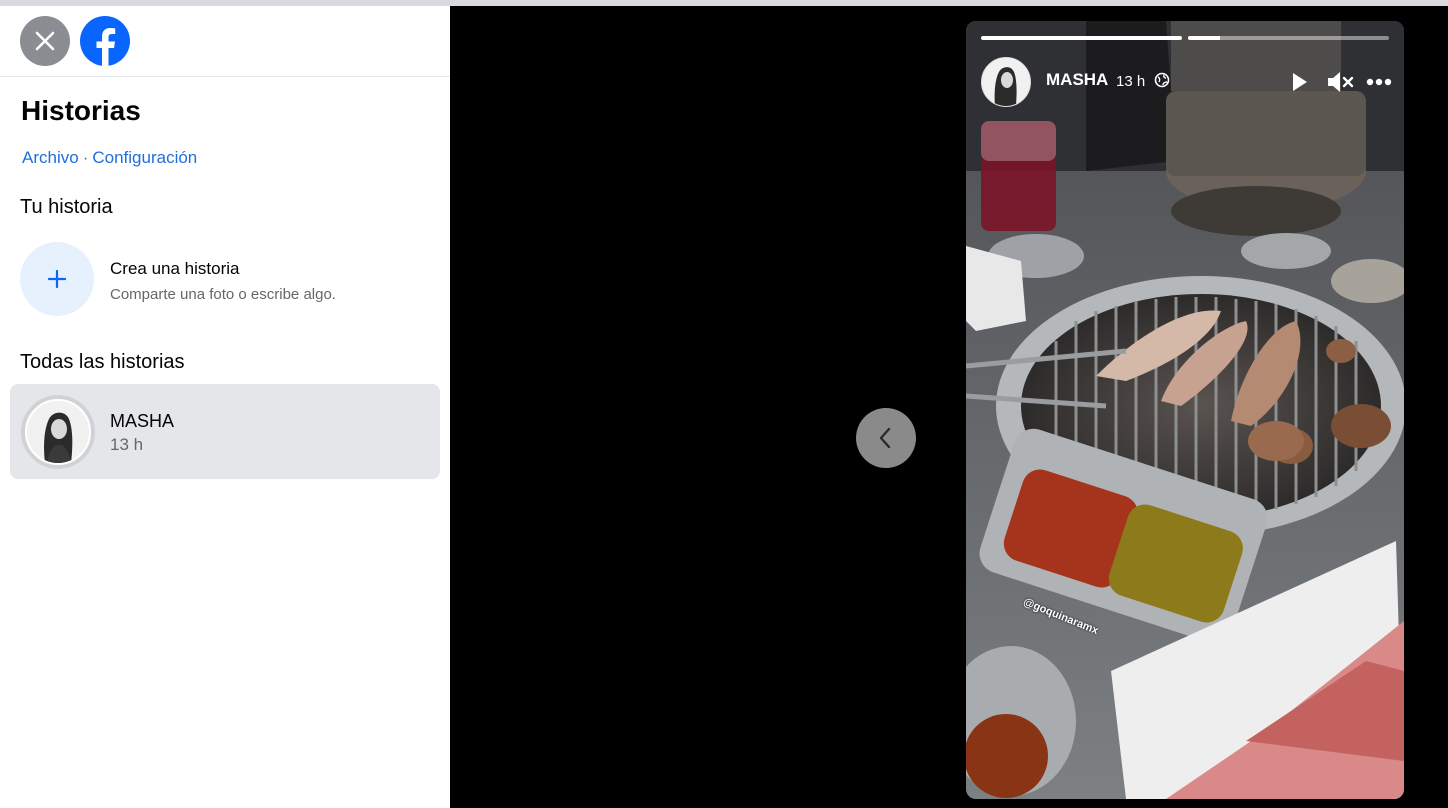  I want to click on sidebar-header, so click(225, 41).